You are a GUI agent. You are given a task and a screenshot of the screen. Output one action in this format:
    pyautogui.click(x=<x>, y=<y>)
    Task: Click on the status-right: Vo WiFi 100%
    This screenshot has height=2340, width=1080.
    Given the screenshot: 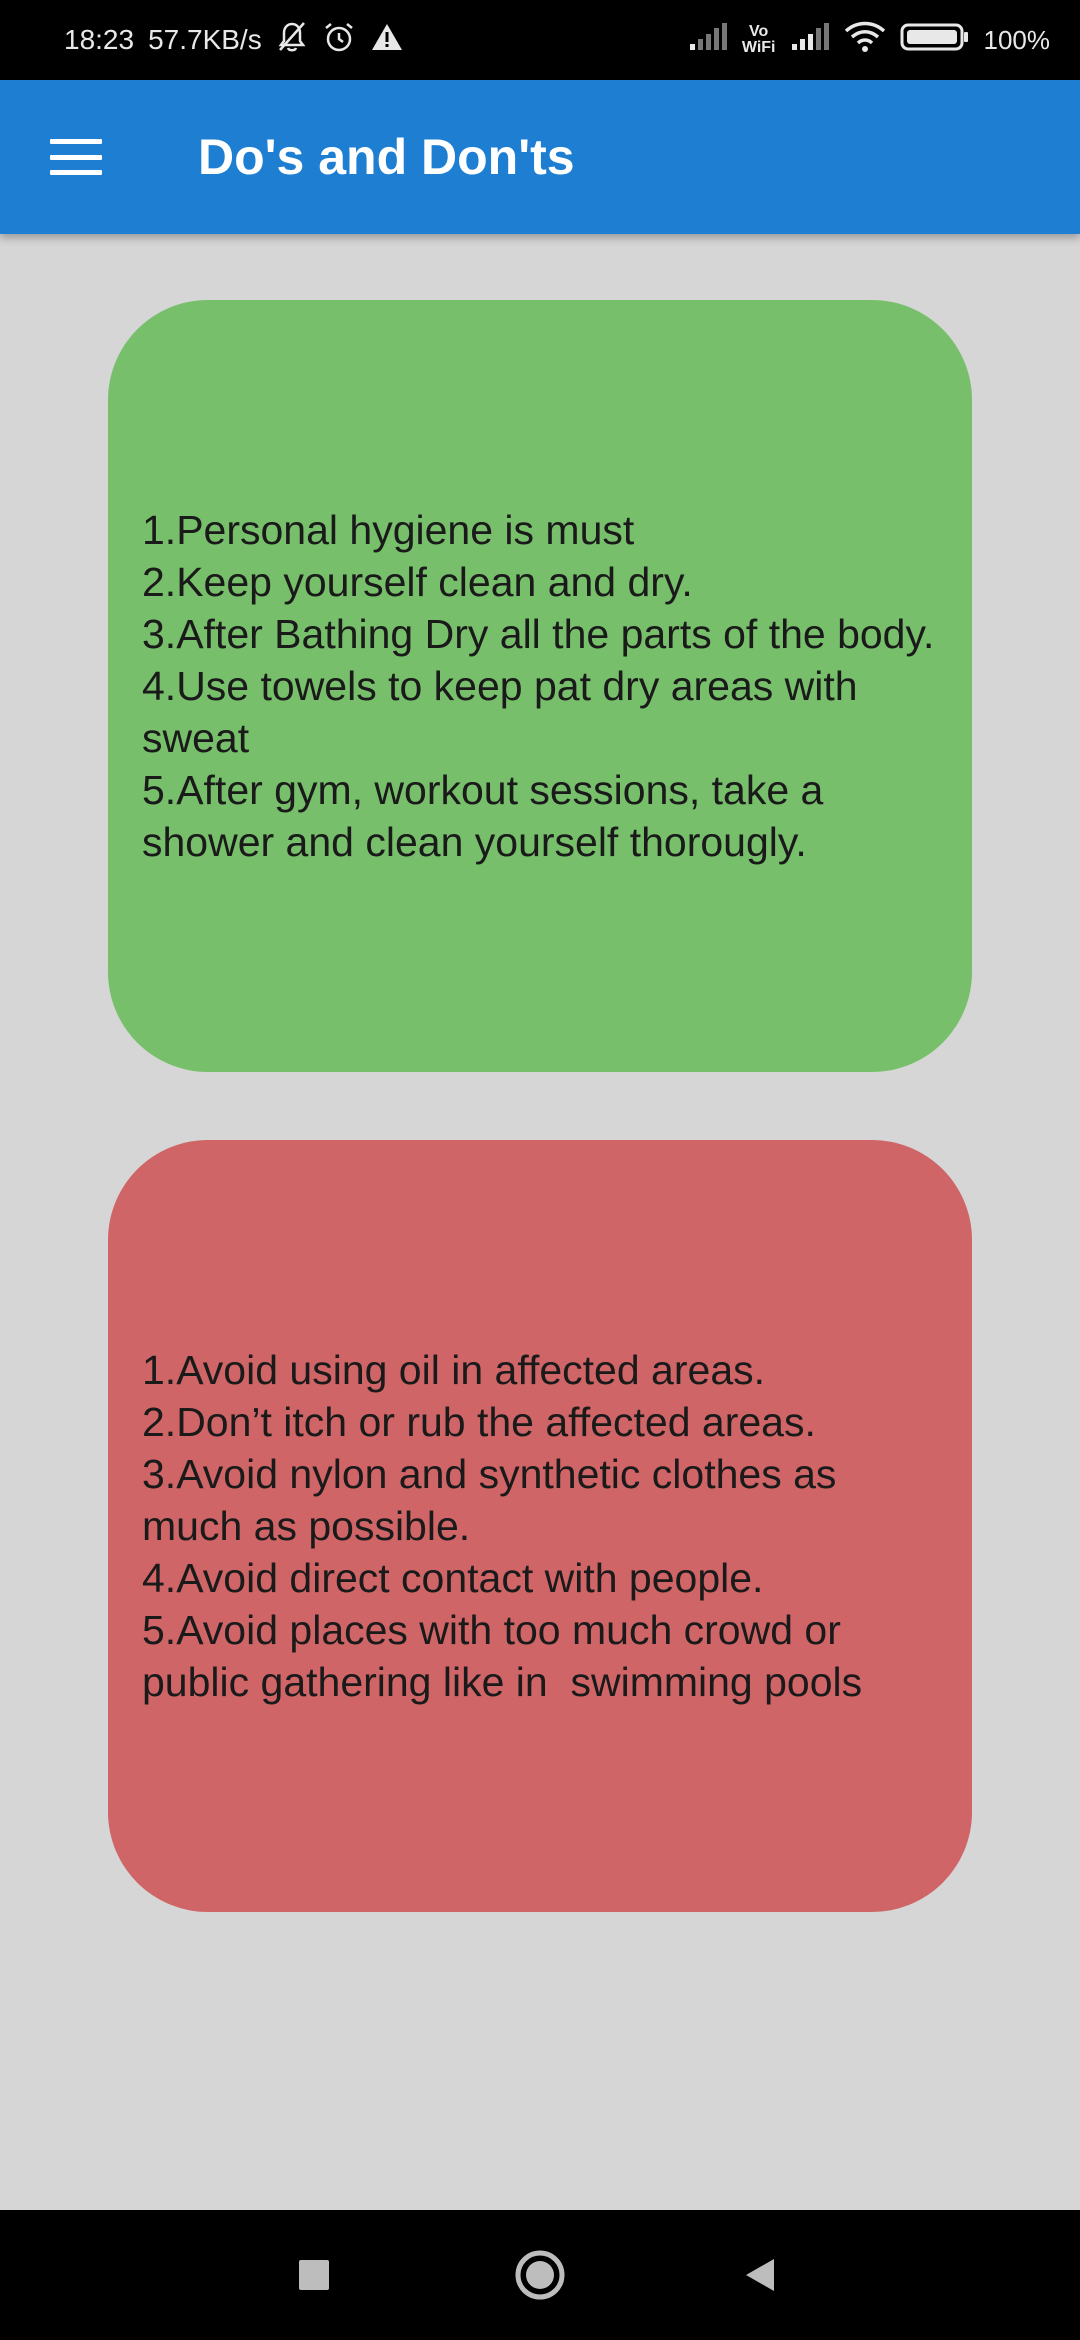 What is the action you would take?
    pyautogui.click(x=869, y=40)
    